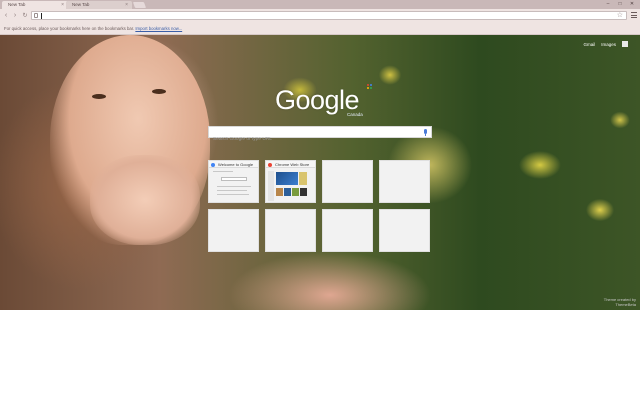 The image size is (640, 400). I want to click on star-icon: ☆, so click(620, 15).